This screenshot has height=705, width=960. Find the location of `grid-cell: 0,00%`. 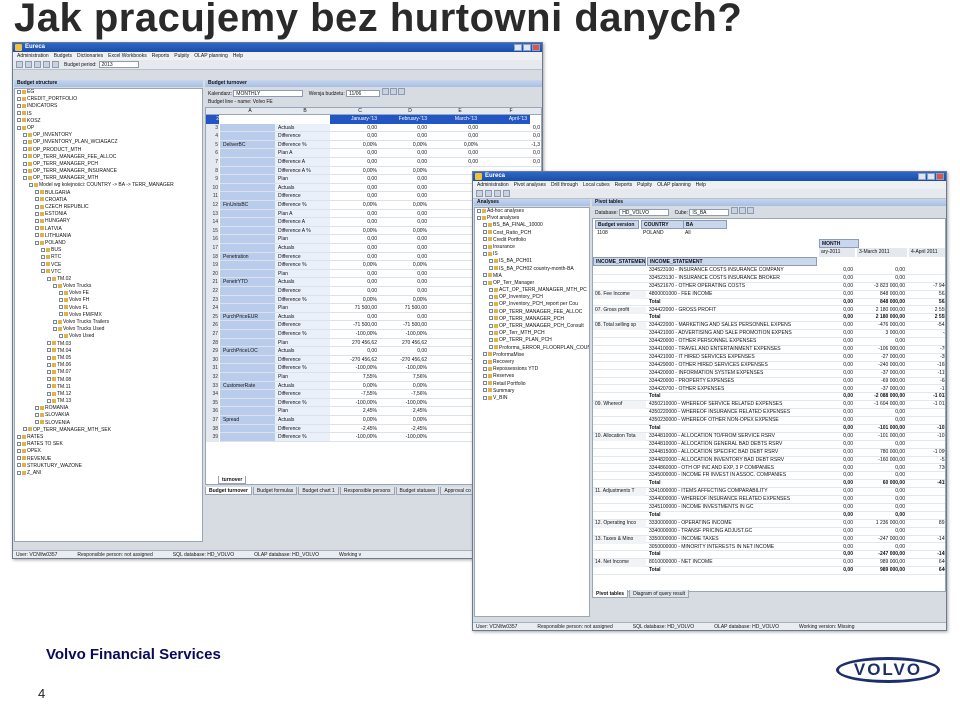

grid-cell: 0,00% is located at coordinates (405, 265).